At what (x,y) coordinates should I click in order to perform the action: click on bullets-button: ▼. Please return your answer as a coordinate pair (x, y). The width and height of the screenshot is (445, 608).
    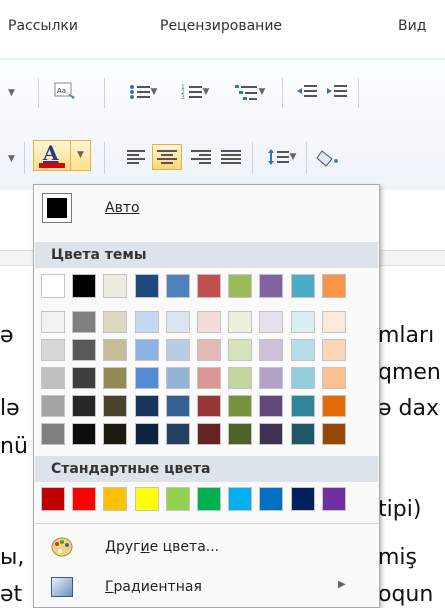
    Looking at the image, I should click on (143, 92).